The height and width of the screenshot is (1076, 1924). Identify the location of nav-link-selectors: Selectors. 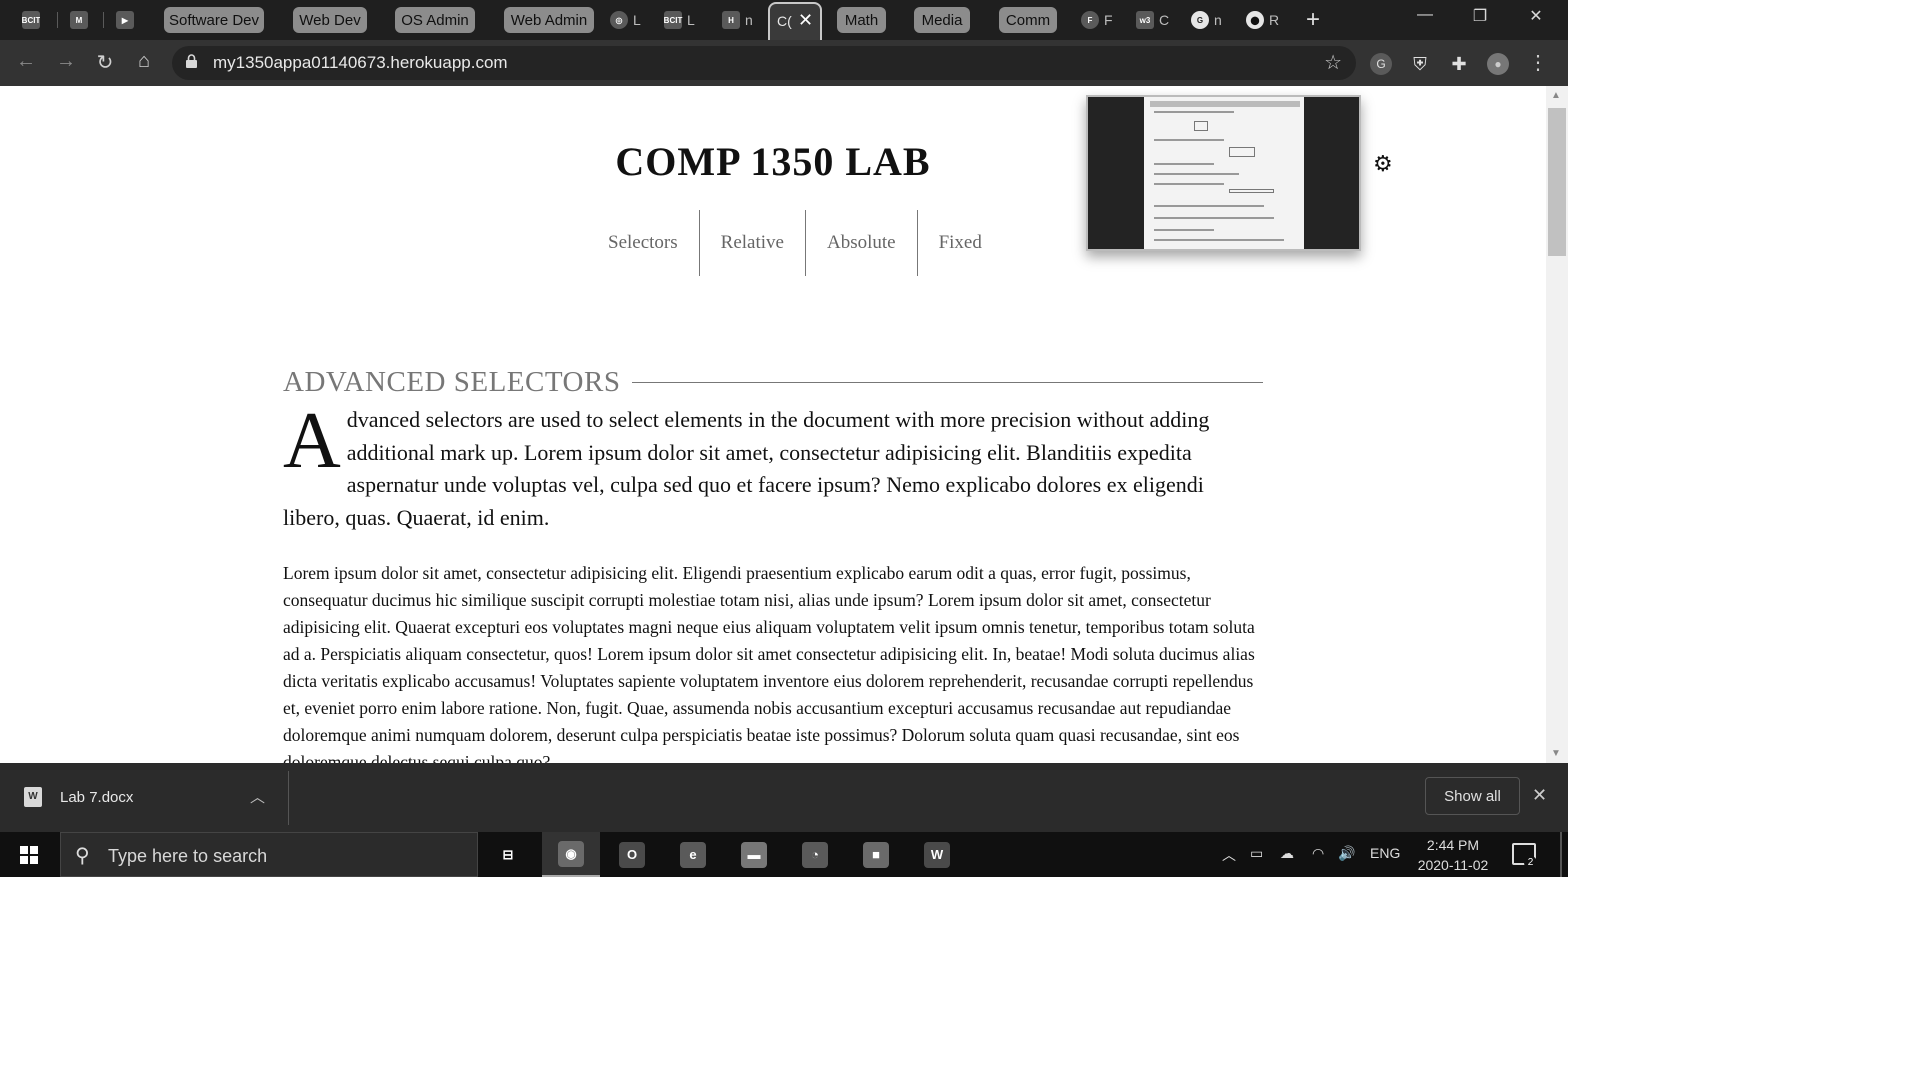
(643, 243).